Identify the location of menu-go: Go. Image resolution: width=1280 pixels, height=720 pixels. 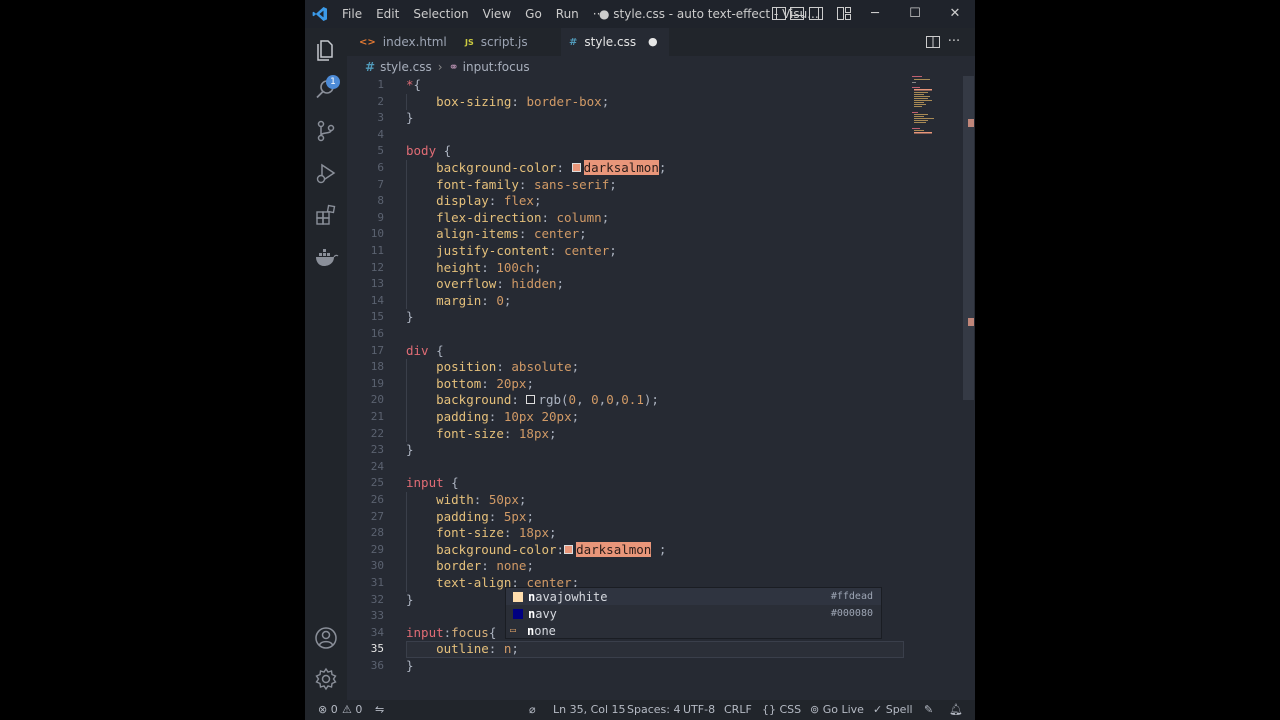
(533, 14).